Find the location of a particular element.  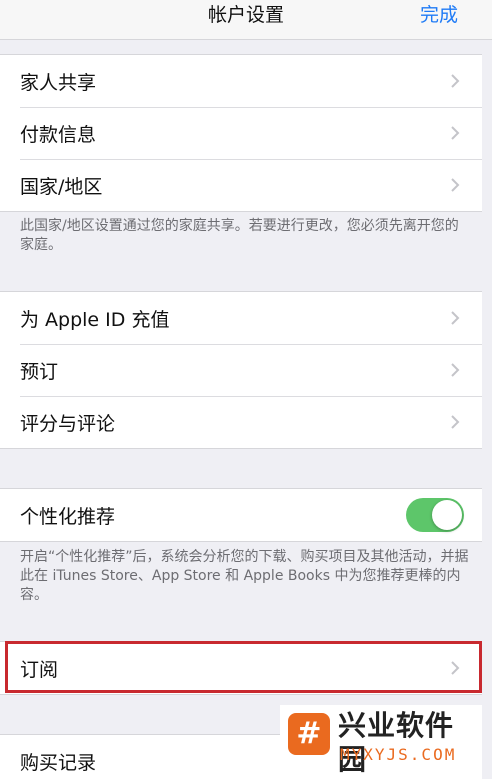

payment-info-row: 付款信息 is located at coordinates (241, 133).